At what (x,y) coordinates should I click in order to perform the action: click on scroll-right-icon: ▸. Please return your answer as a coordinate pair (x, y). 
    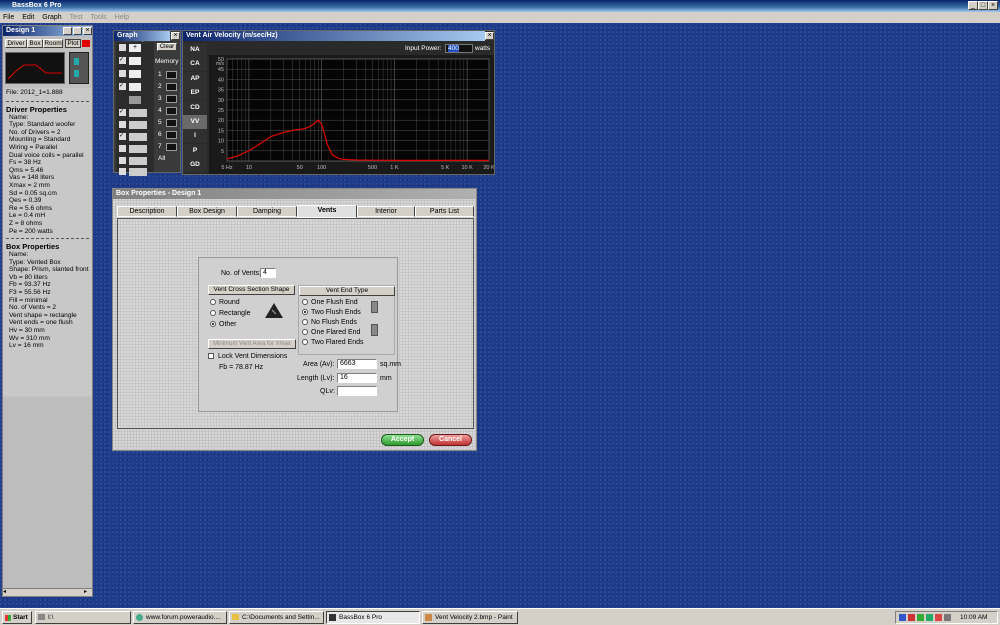
    Looking at the image, I should click on (87, 592).